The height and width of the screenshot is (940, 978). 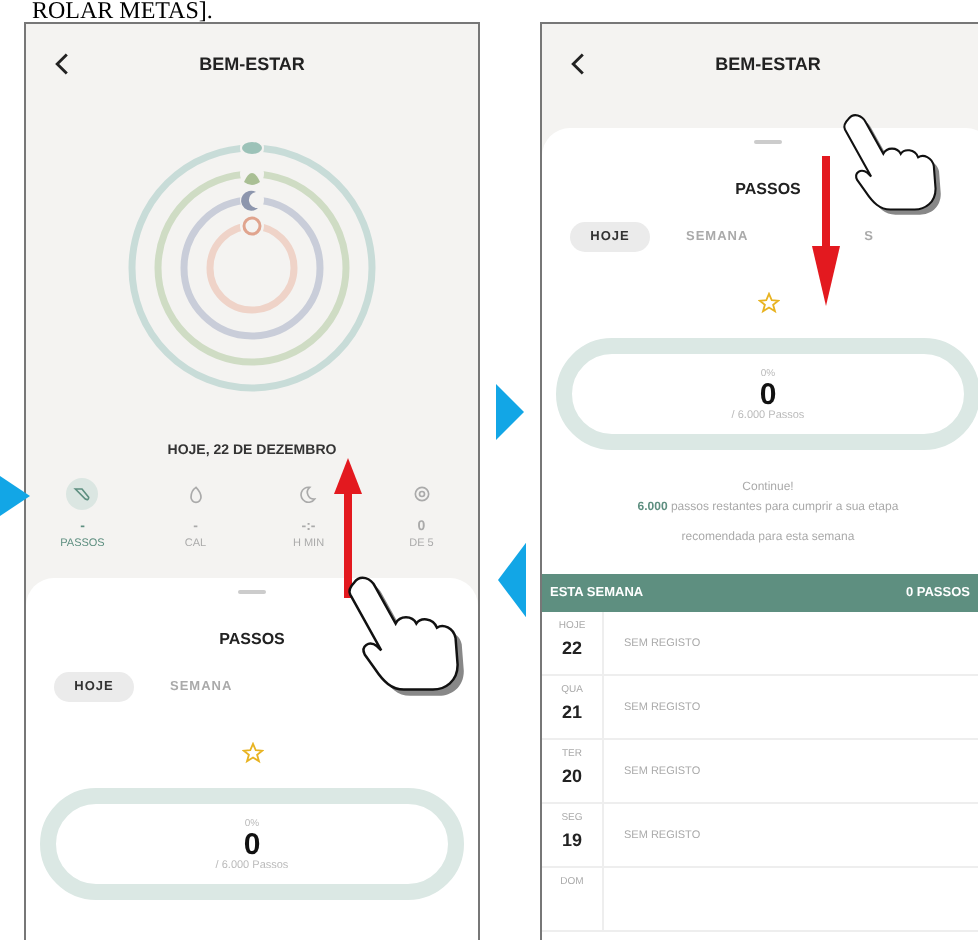 I want to click on day-number: 19, so click(x=571, y=840).